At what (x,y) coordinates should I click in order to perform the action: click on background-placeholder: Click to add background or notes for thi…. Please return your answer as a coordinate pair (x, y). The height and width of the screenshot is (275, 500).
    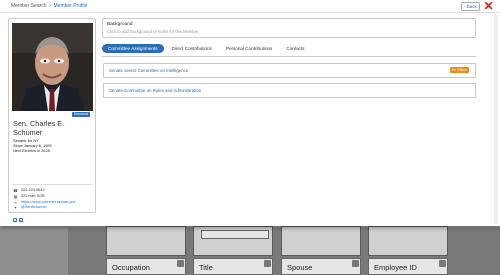
    Looking at the image, I should click on (153, 31).